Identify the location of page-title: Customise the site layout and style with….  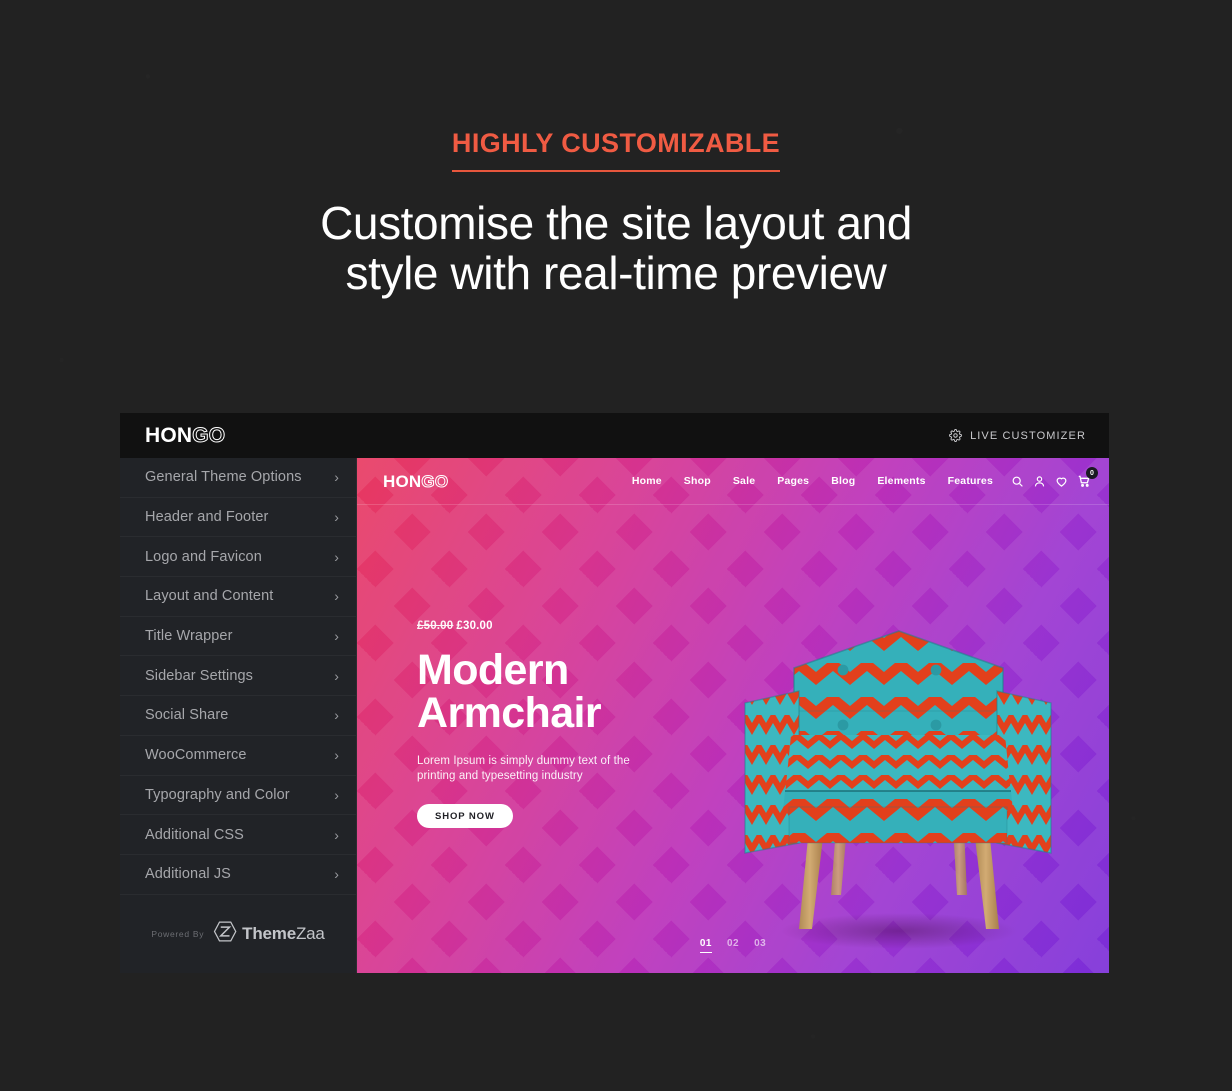
(616, 248).